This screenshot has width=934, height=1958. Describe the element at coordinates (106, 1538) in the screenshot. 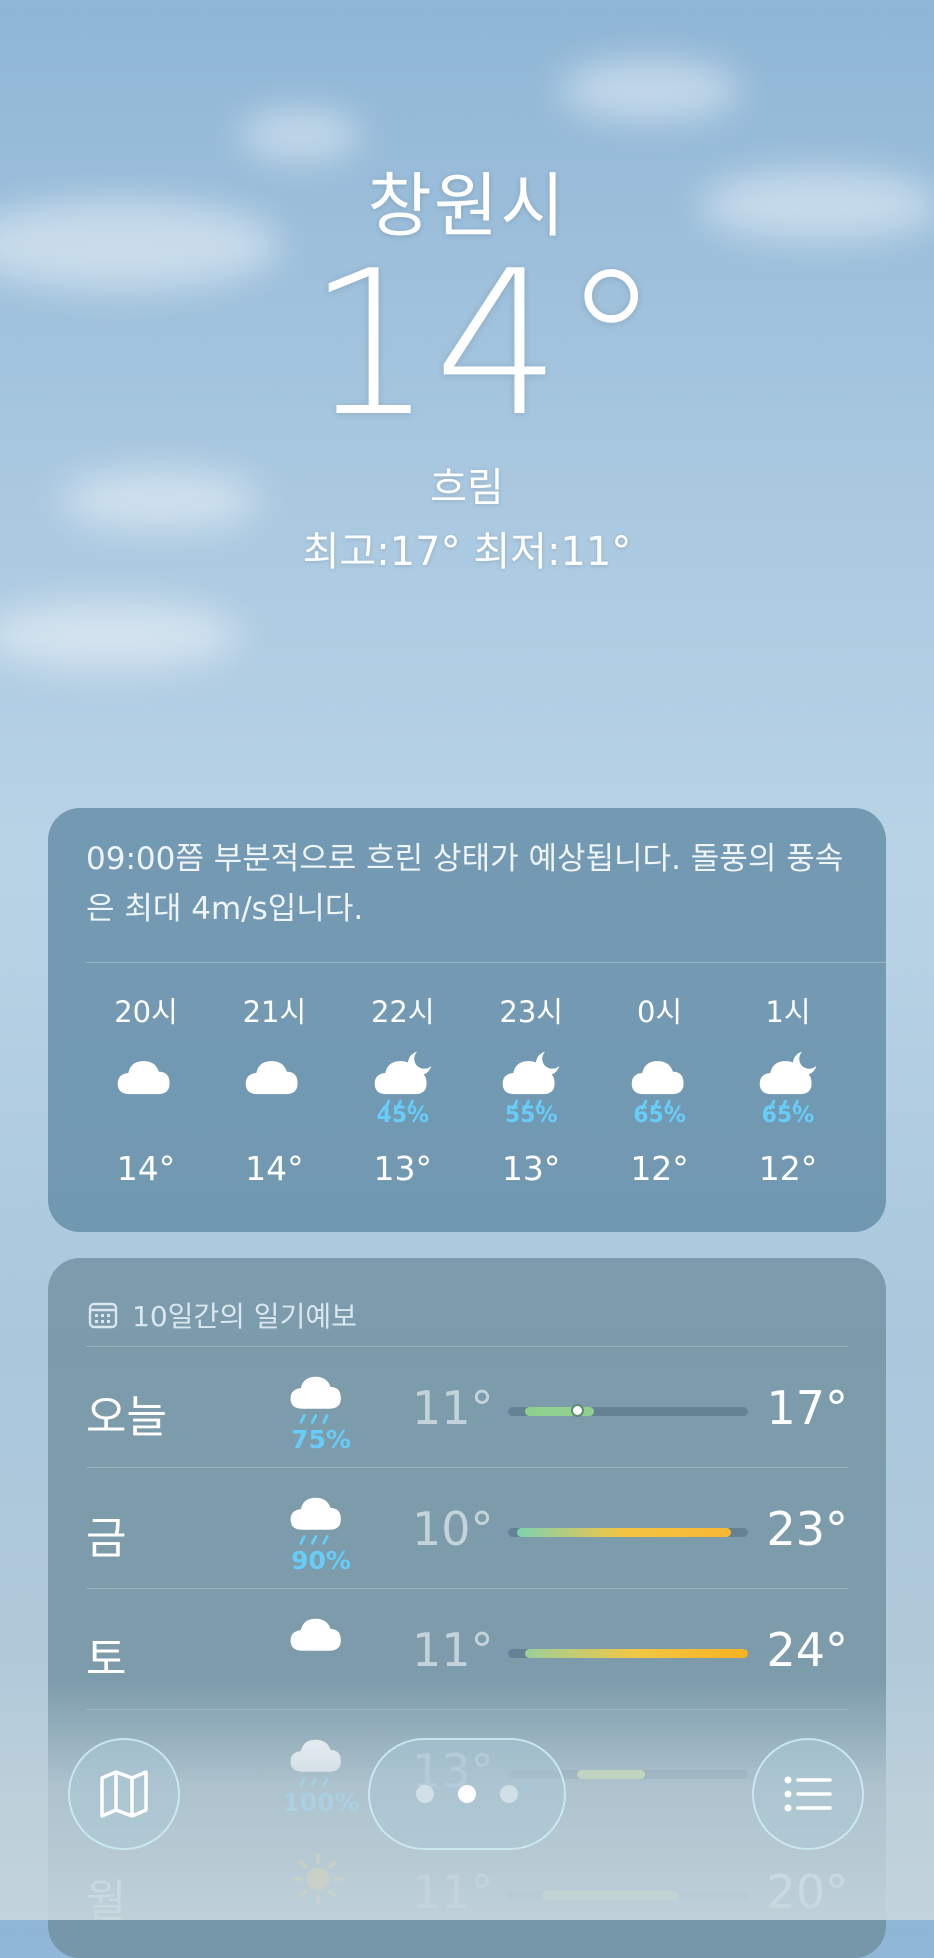

I see `day-name: 금` at that location.